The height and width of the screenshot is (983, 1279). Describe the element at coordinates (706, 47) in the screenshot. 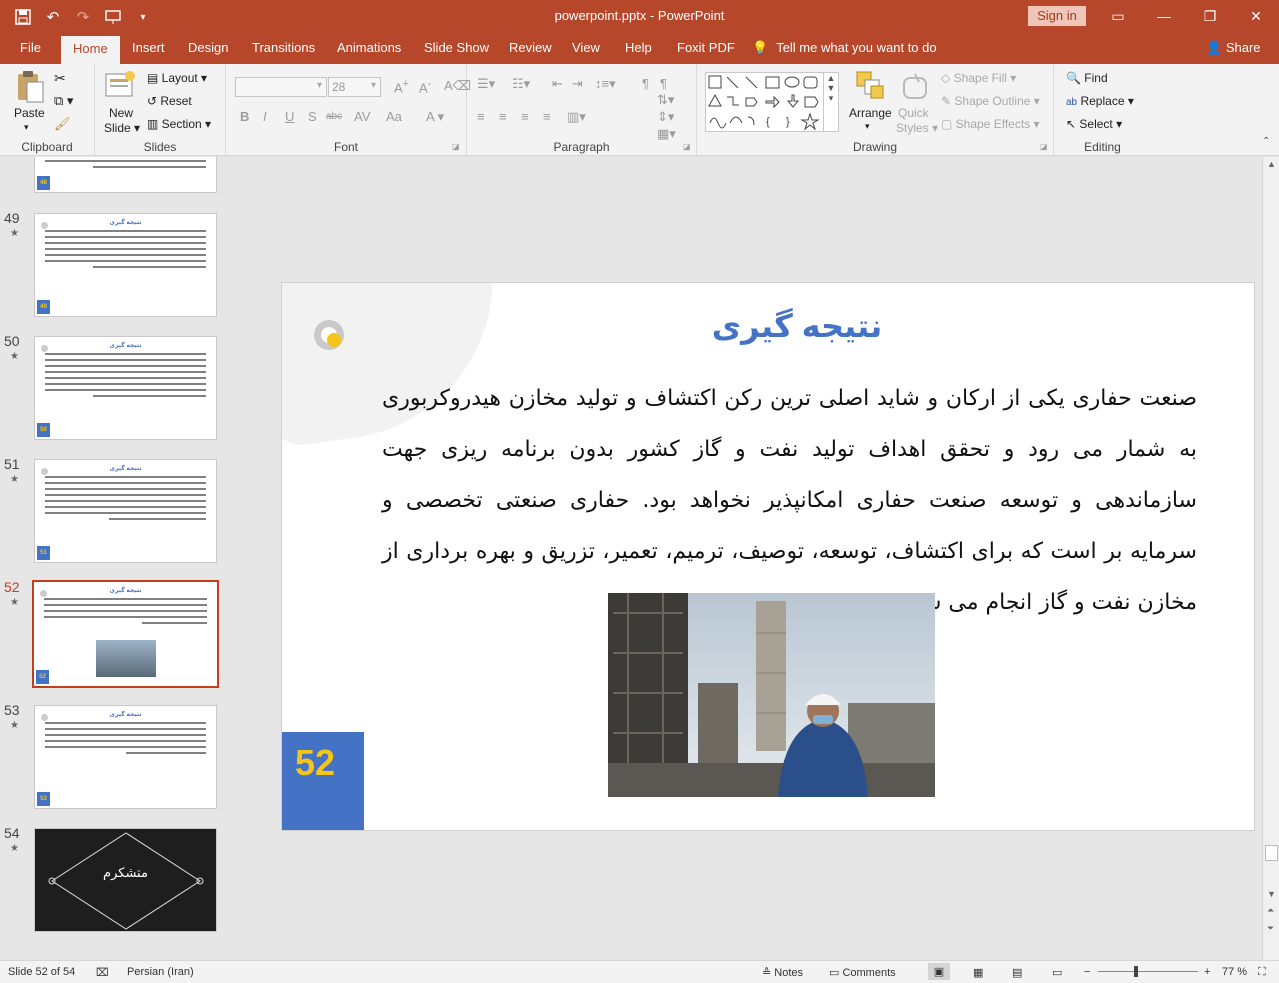

I see `tab-foxit-pdf: Foxit PDF` at that location.